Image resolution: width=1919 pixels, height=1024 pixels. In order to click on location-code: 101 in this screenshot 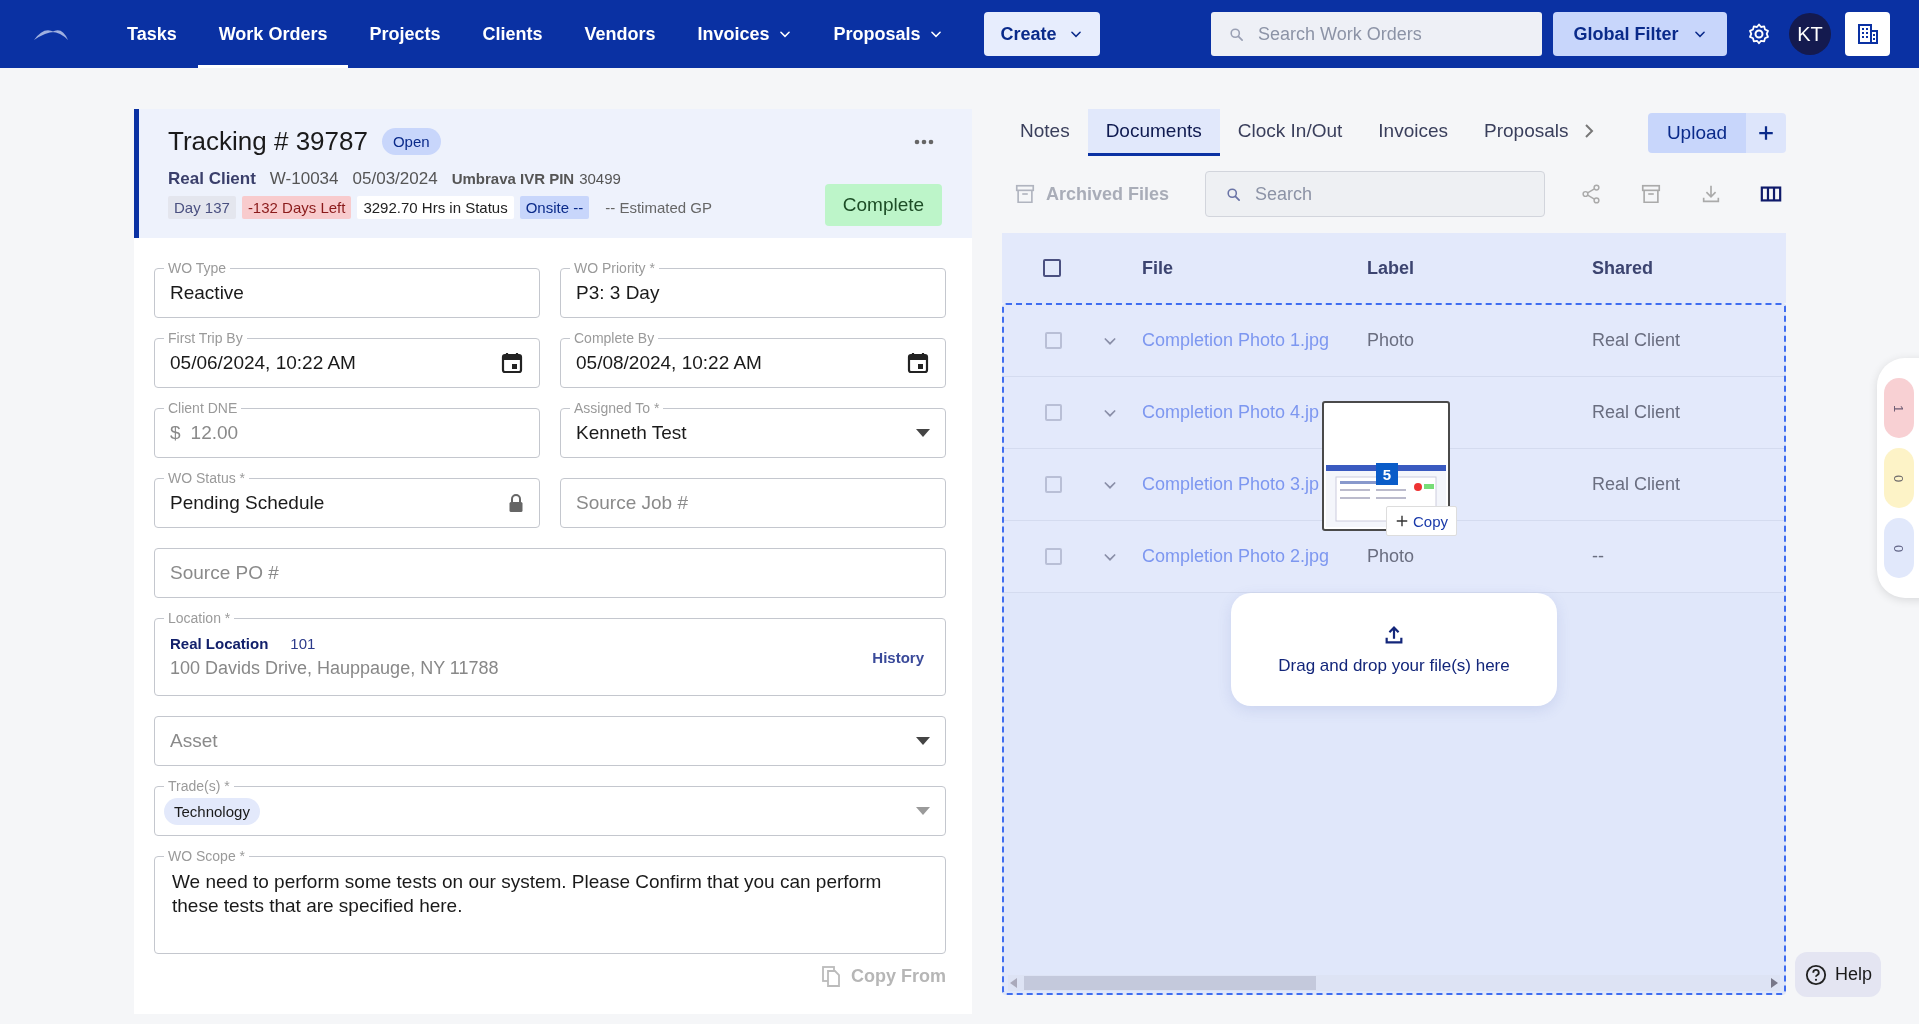, I will do `click(303, 643)`.